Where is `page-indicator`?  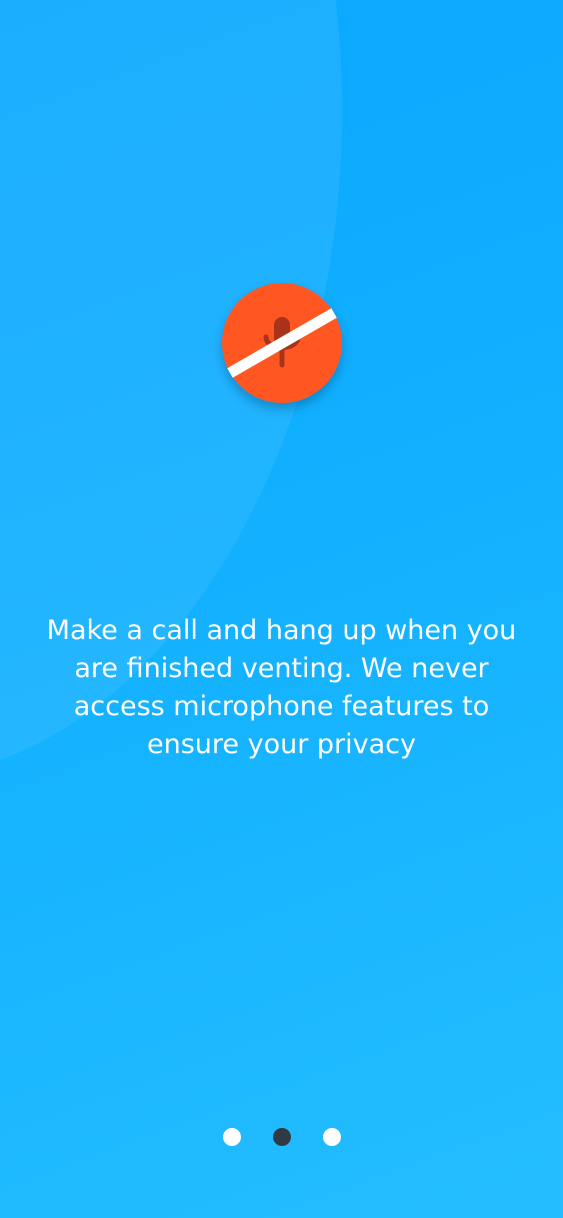 page-indicator is located at coordinates (281, 1137).